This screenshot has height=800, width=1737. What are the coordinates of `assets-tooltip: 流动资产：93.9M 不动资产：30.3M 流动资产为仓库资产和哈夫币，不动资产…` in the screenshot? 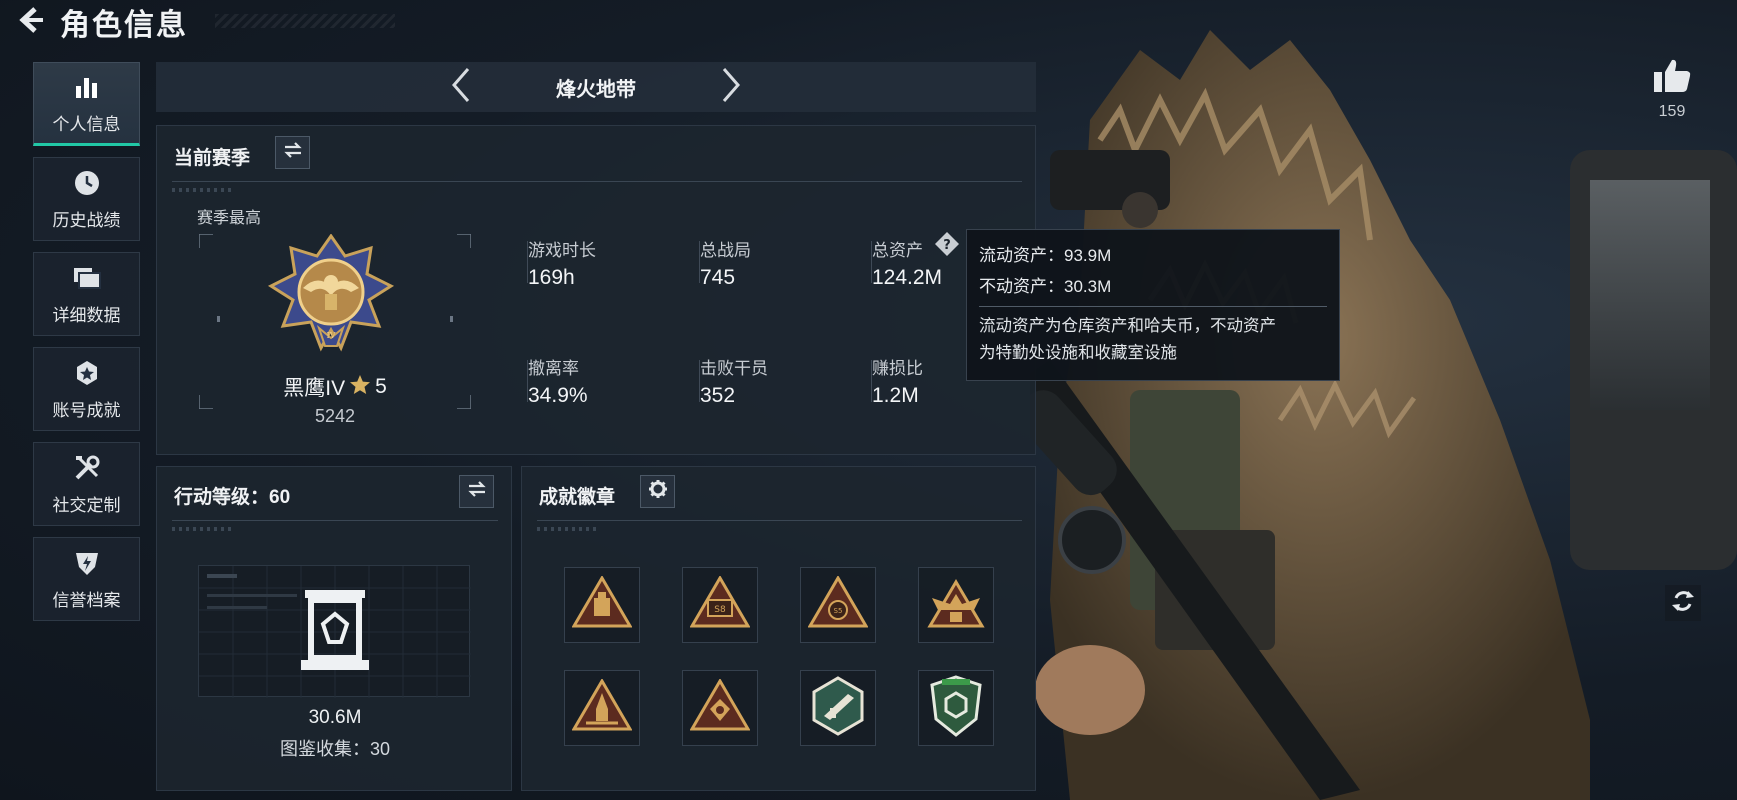 It's located at (1153, 305).